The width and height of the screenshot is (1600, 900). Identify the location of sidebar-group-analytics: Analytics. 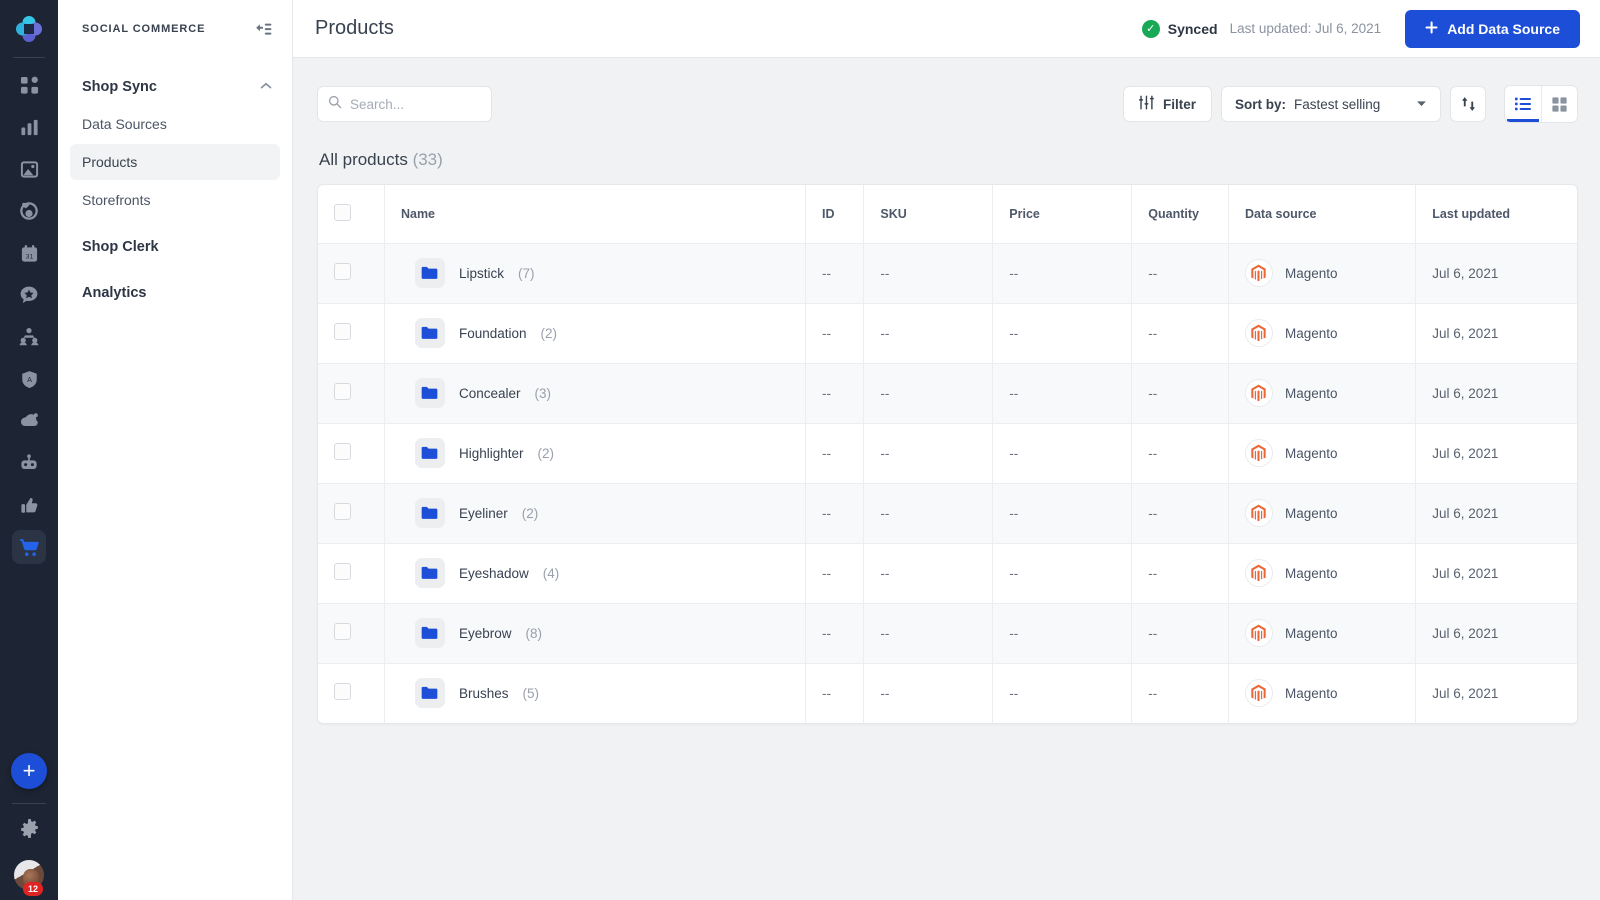
(175, 293).